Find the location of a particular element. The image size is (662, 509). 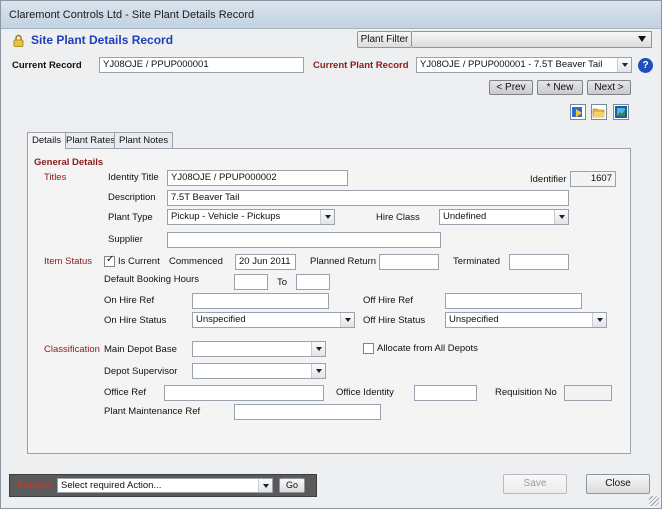

next-button: Next > is located at coordinates (609, 87).